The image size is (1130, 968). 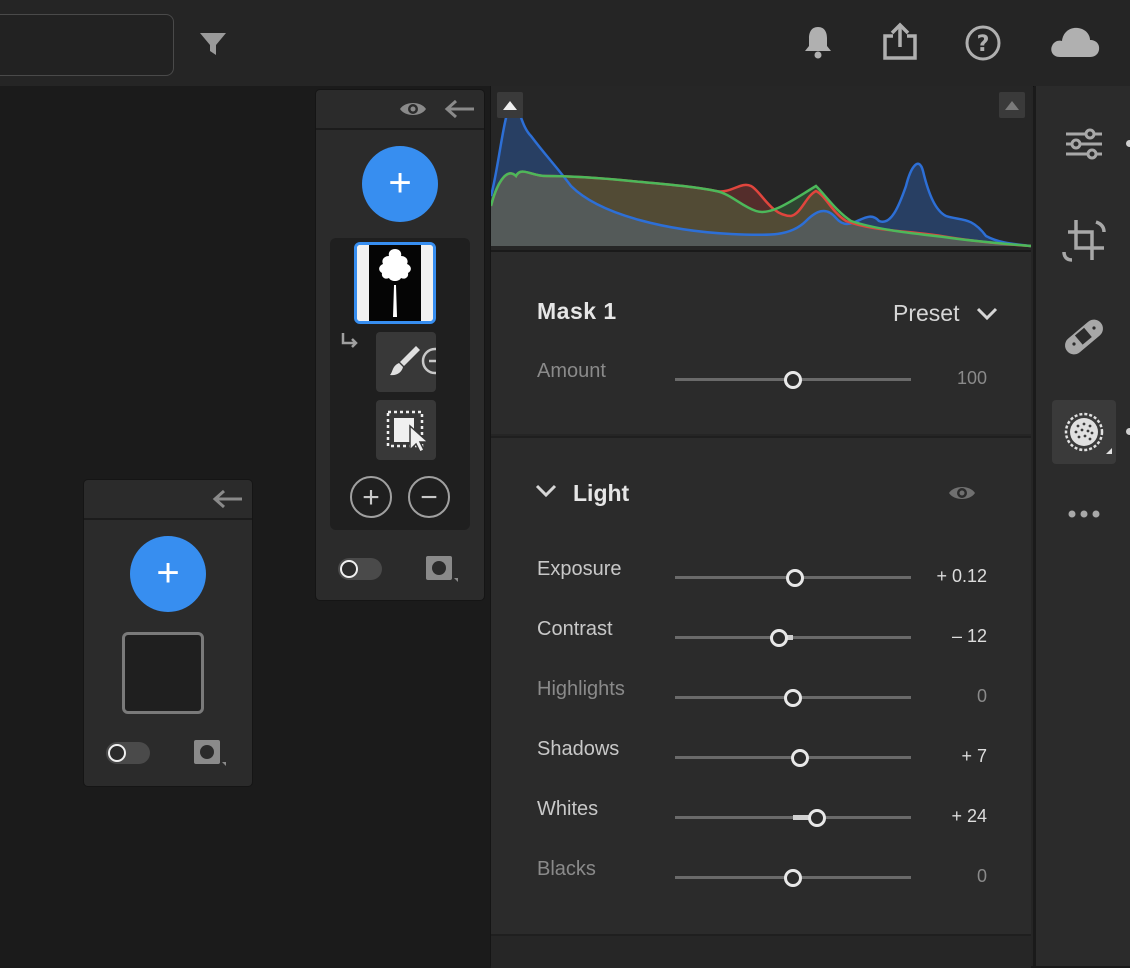 I want to click on help-icon: ?, so click(x=983, y=43).